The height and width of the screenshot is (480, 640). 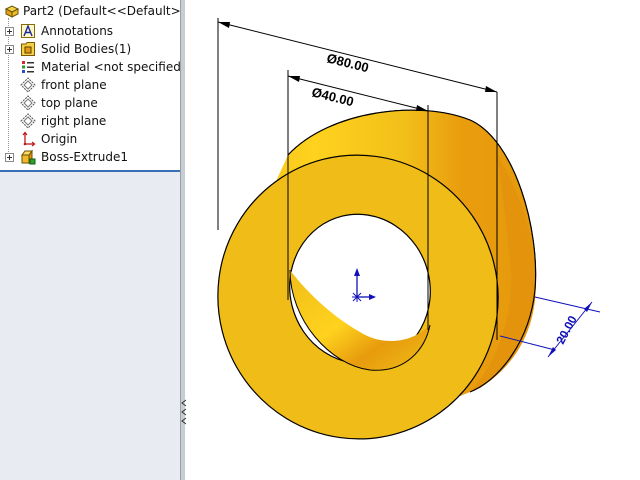 I want to click on tree-root-part2: Part2 (Default<<Default>_/, so click(x=90, y=11).